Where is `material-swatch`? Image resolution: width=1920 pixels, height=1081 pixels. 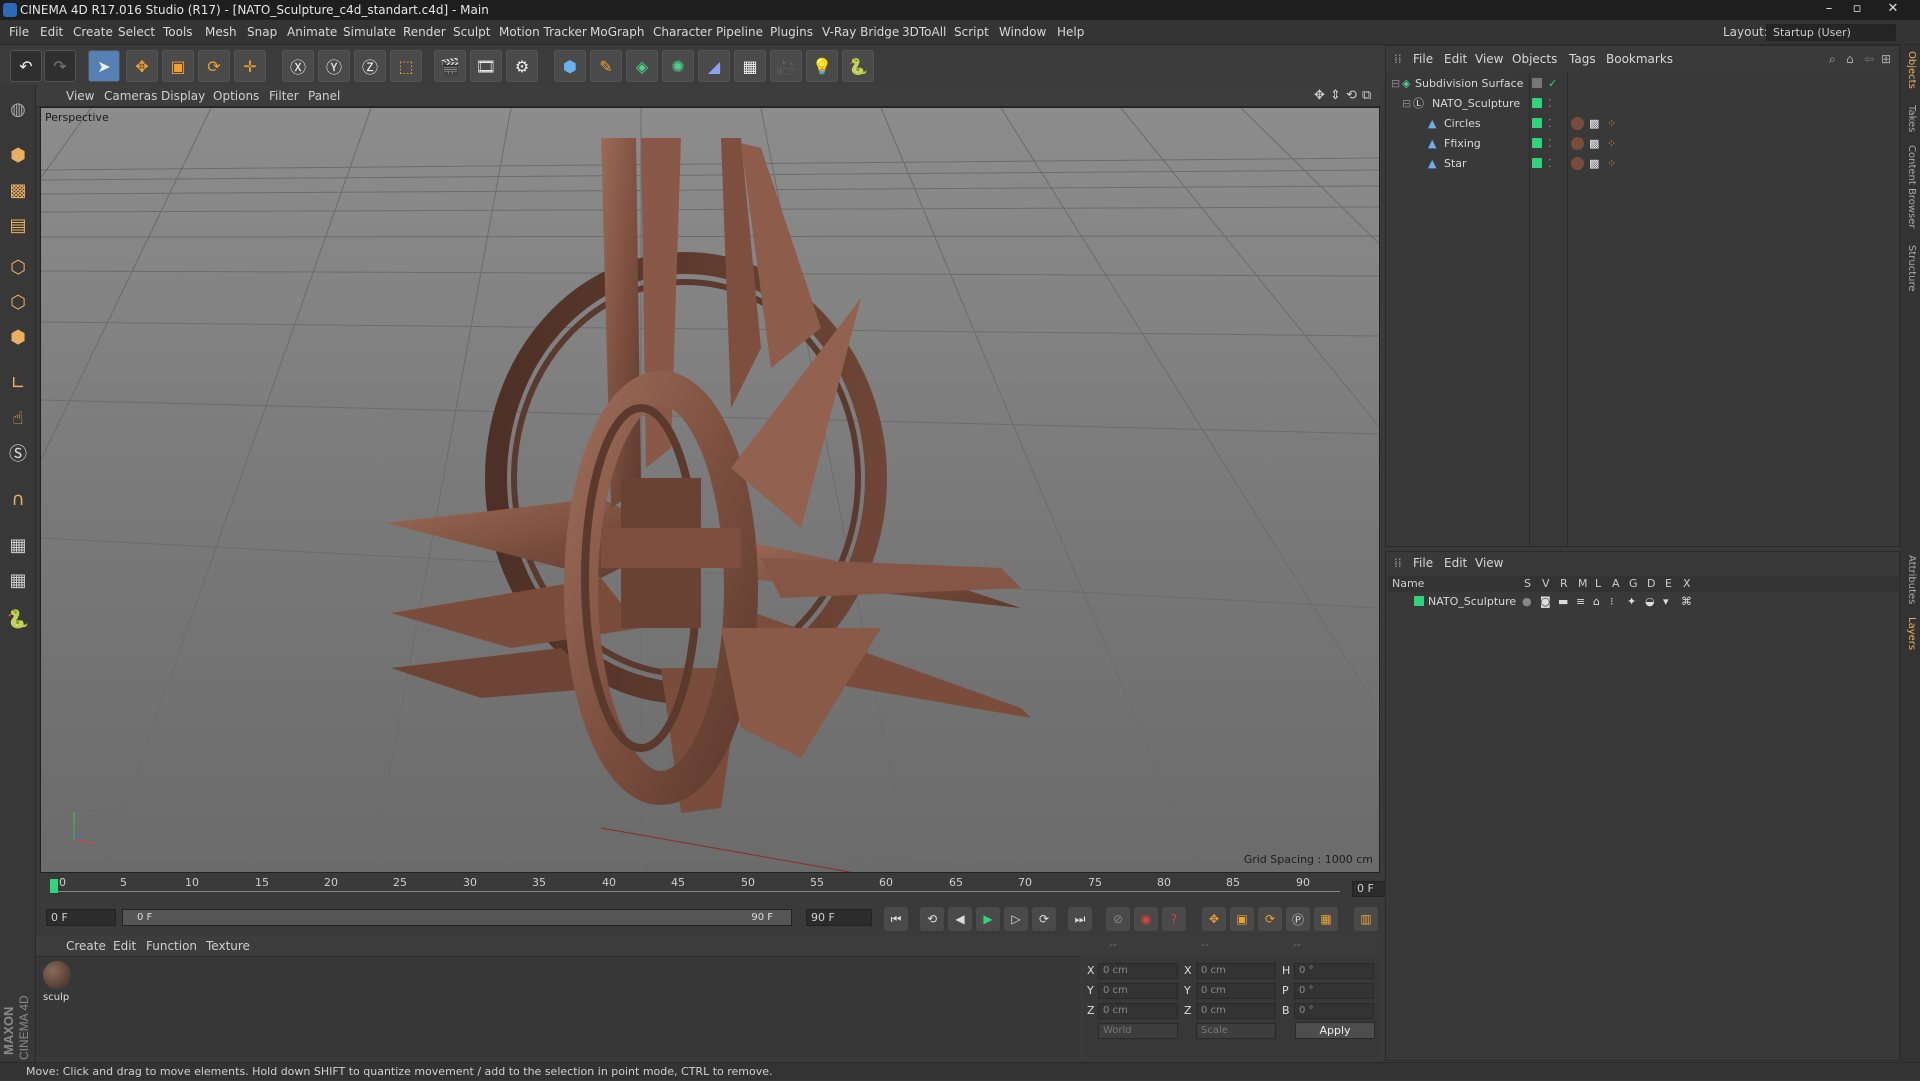 material-swatch is located at coordinates (57, 975).